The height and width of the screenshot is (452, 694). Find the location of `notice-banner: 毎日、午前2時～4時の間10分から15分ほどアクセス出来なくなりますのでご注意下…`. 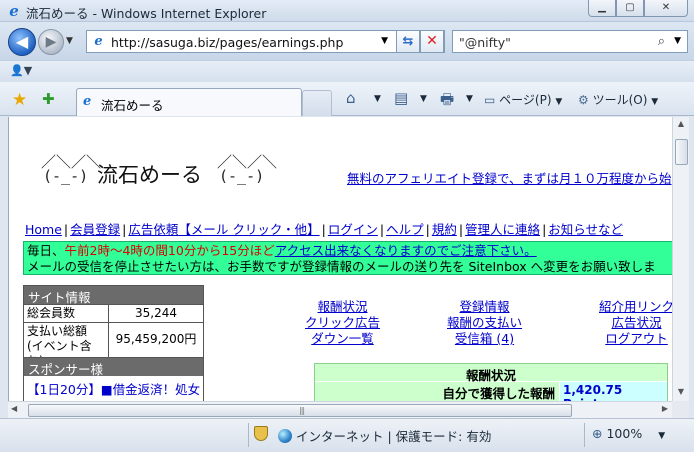

notice-banner: 毎日、午前2時～4時の間10分から15分ほどアクセス出来なくなりますのでご注意下… is located at coordinates (350, 258).